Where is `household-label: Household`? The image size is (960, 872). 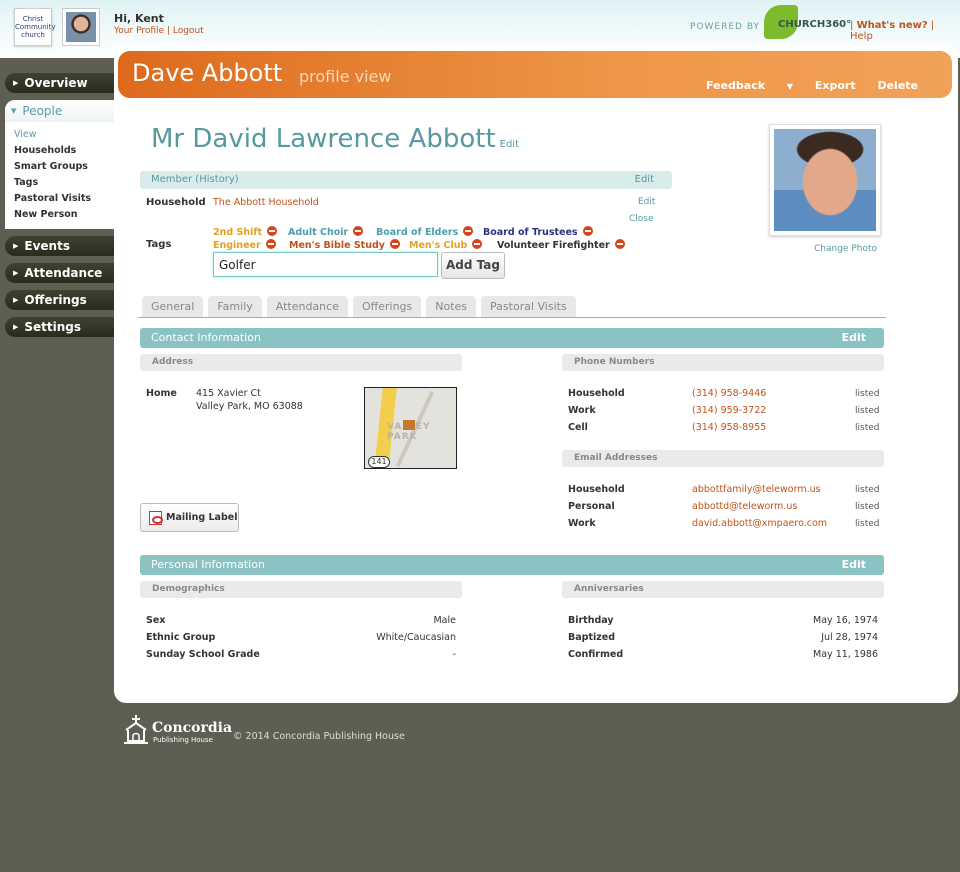 household-label: Household is located at coordinates (176, 202).